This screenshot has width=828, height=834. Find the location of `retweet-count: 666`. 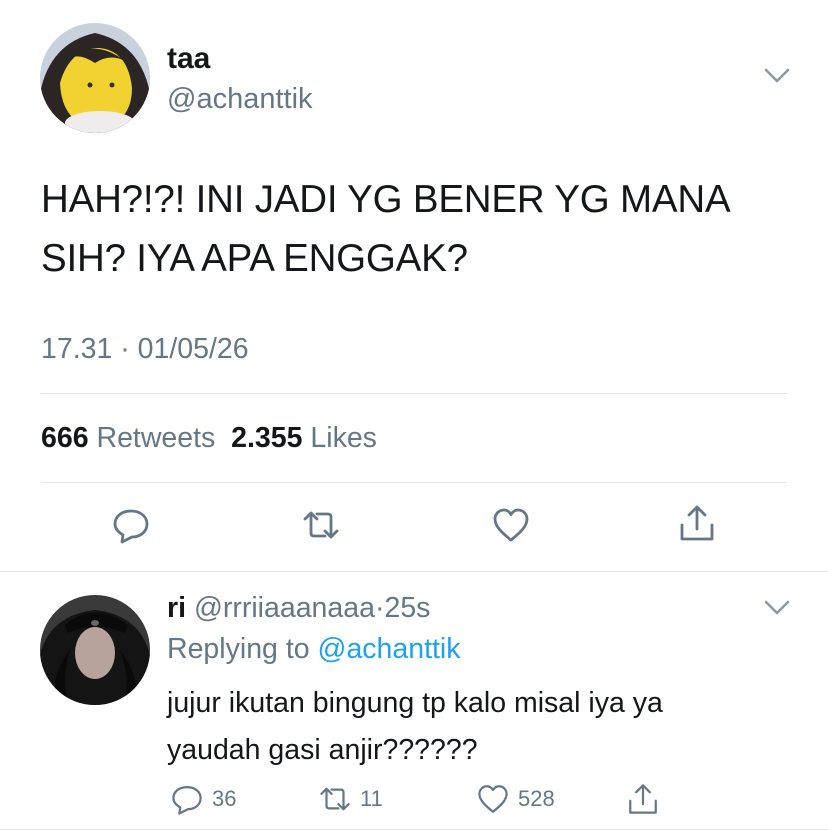

retweet-count: 666 is located at coordinates (65, 438).